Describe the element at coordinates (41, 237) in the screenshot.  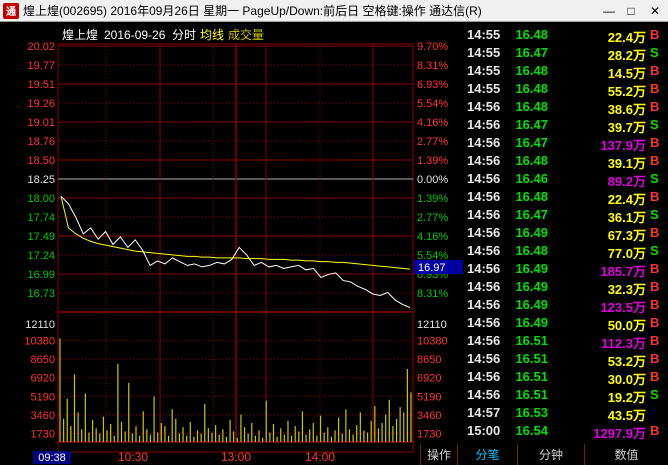
I see `price-axis-label: 17.49` at that location.